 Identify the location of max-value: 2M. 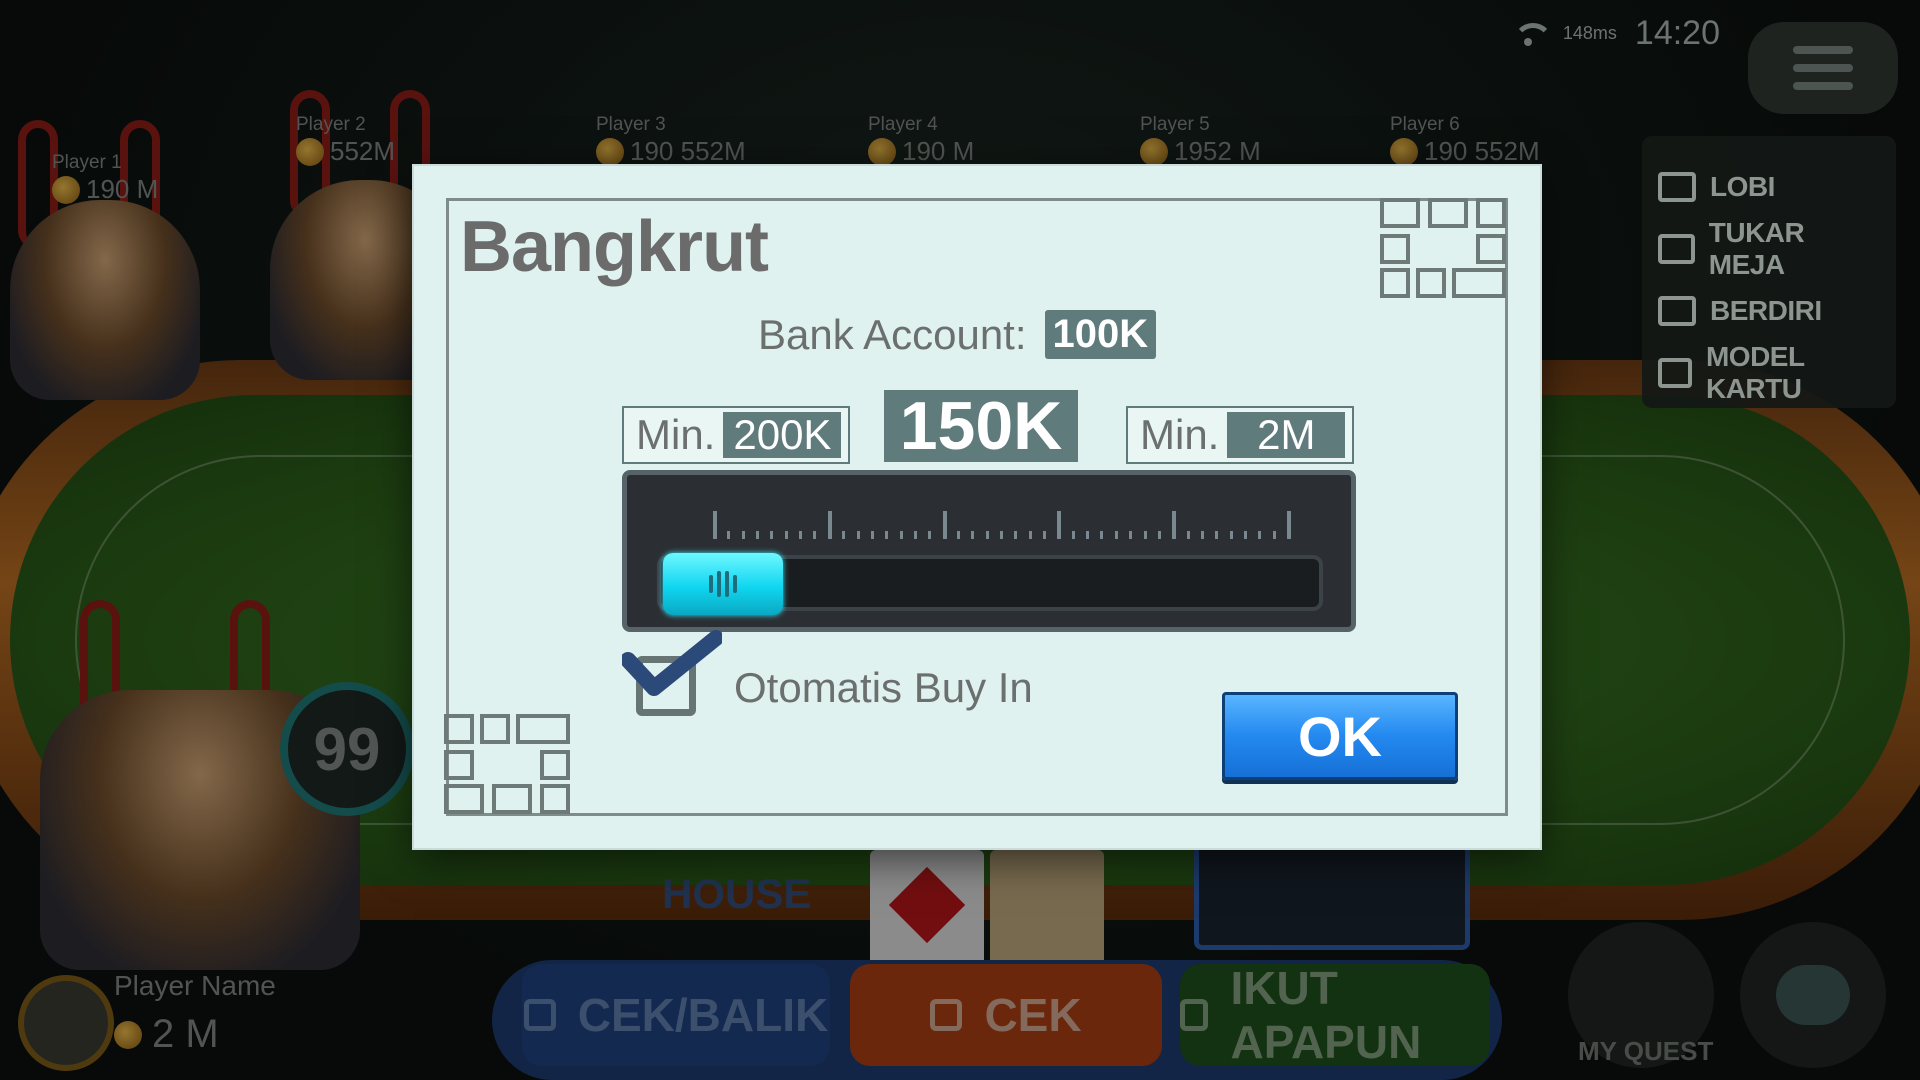
(1286, 434).